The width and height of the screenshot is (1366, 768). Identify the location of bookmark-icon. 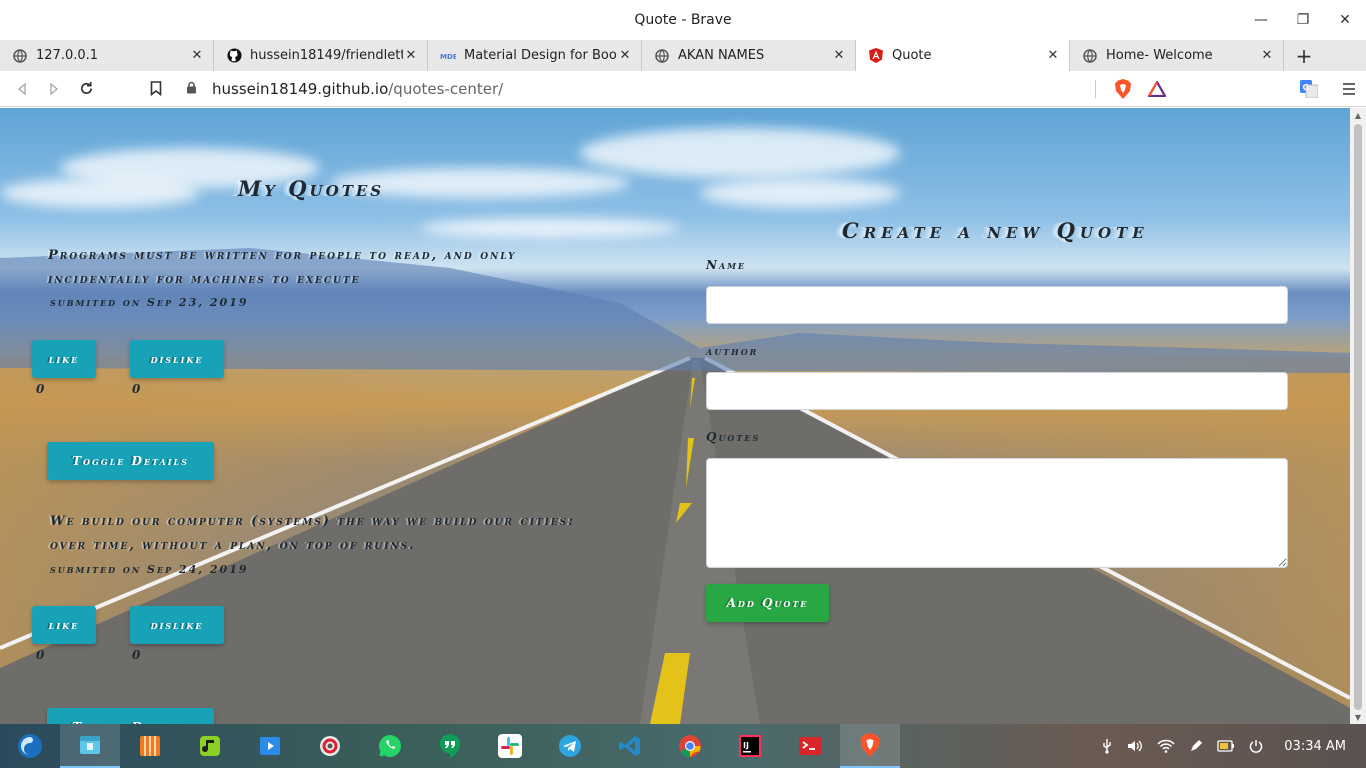
(156, 89).